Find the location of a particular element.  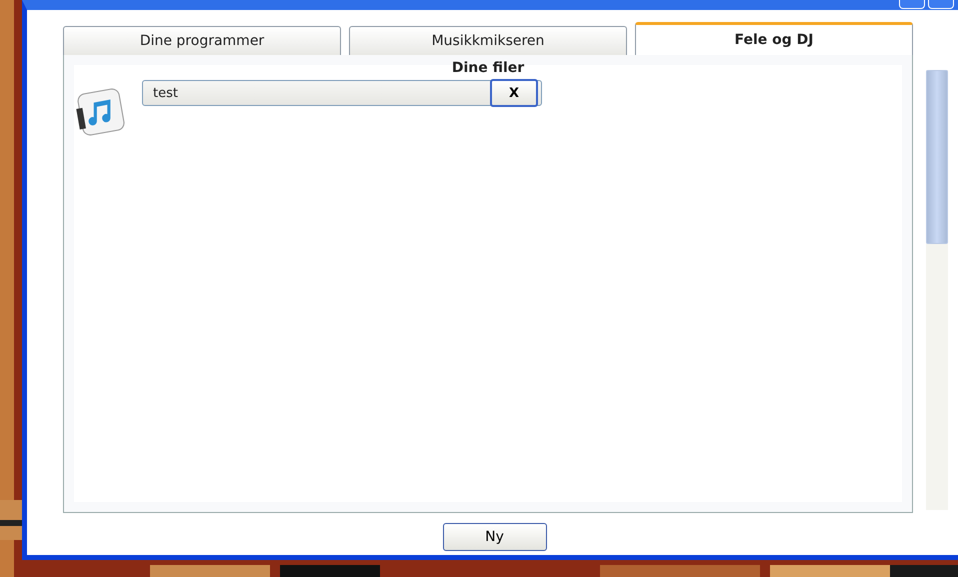

new-button: Ny is located at coordinates (494, 537).